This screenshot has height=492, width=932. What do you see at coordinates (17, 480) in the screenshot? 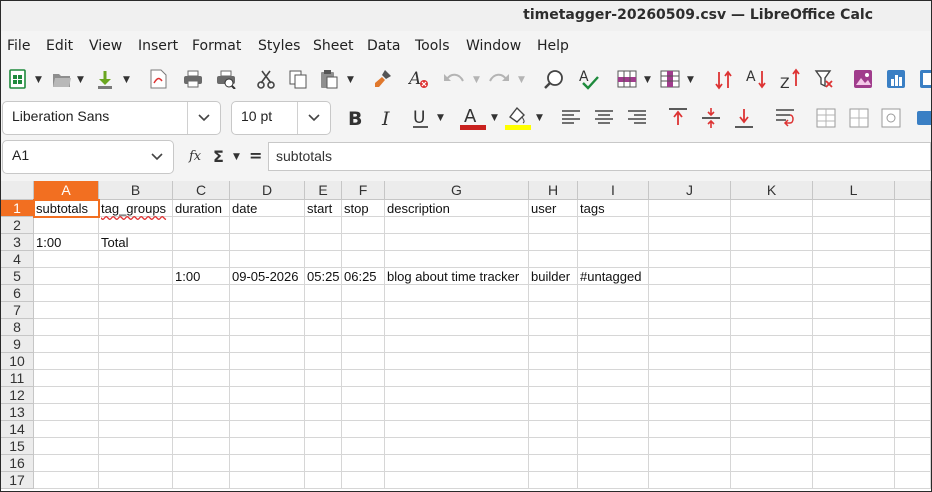
I see `row-header-17: 17` at bounding box center [17, 480].